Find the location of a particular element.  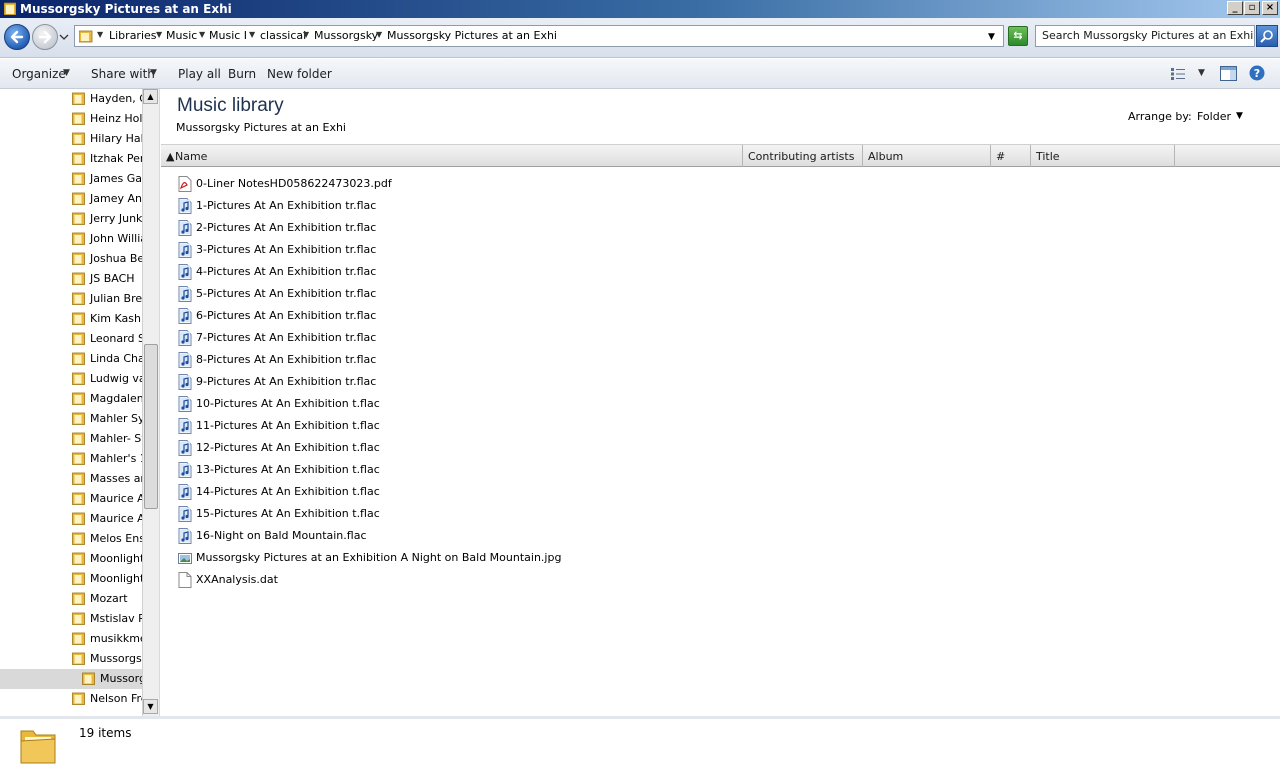

column-track-number: # is located at coordinates (1011, 156).